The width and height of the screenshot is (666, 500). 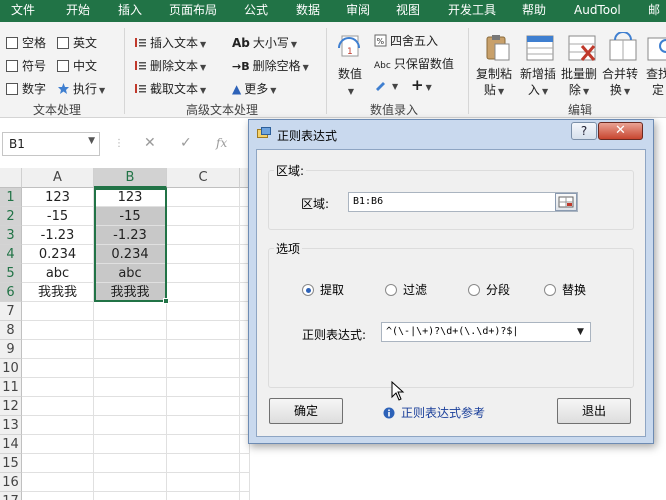 I want to click on cell-a: 我我我, so click(x=58, y=292).